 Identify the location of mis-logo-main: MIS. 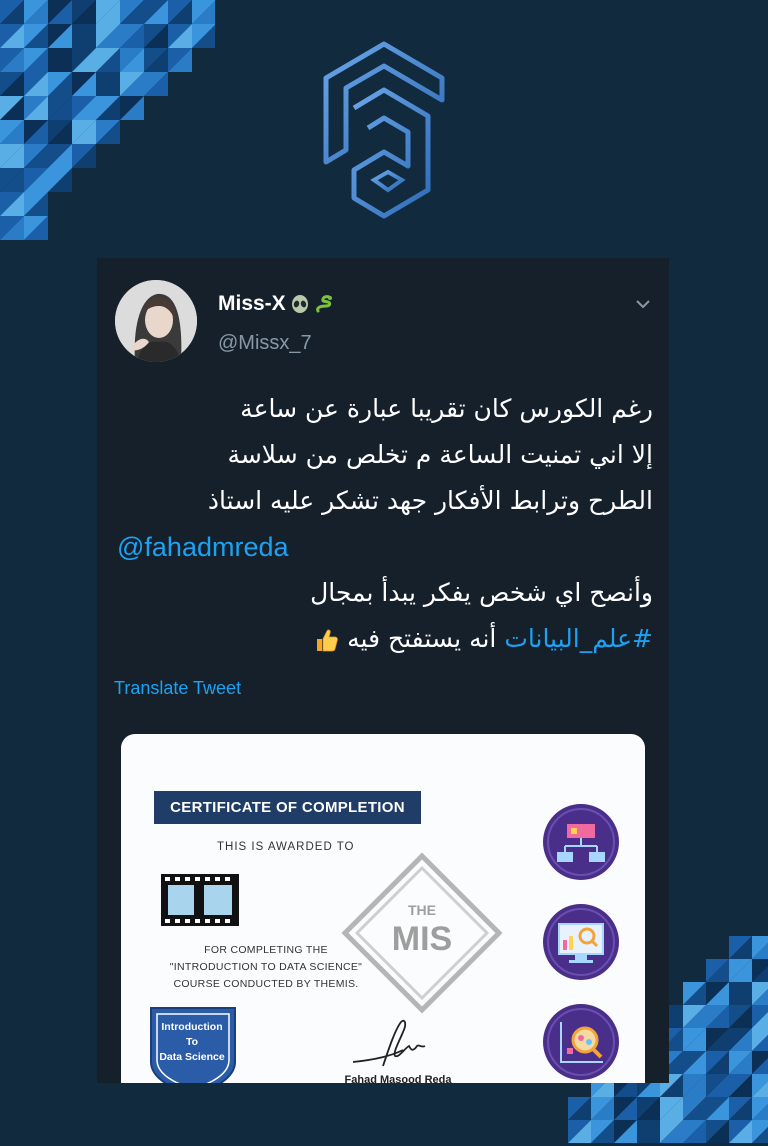
(422, 939).